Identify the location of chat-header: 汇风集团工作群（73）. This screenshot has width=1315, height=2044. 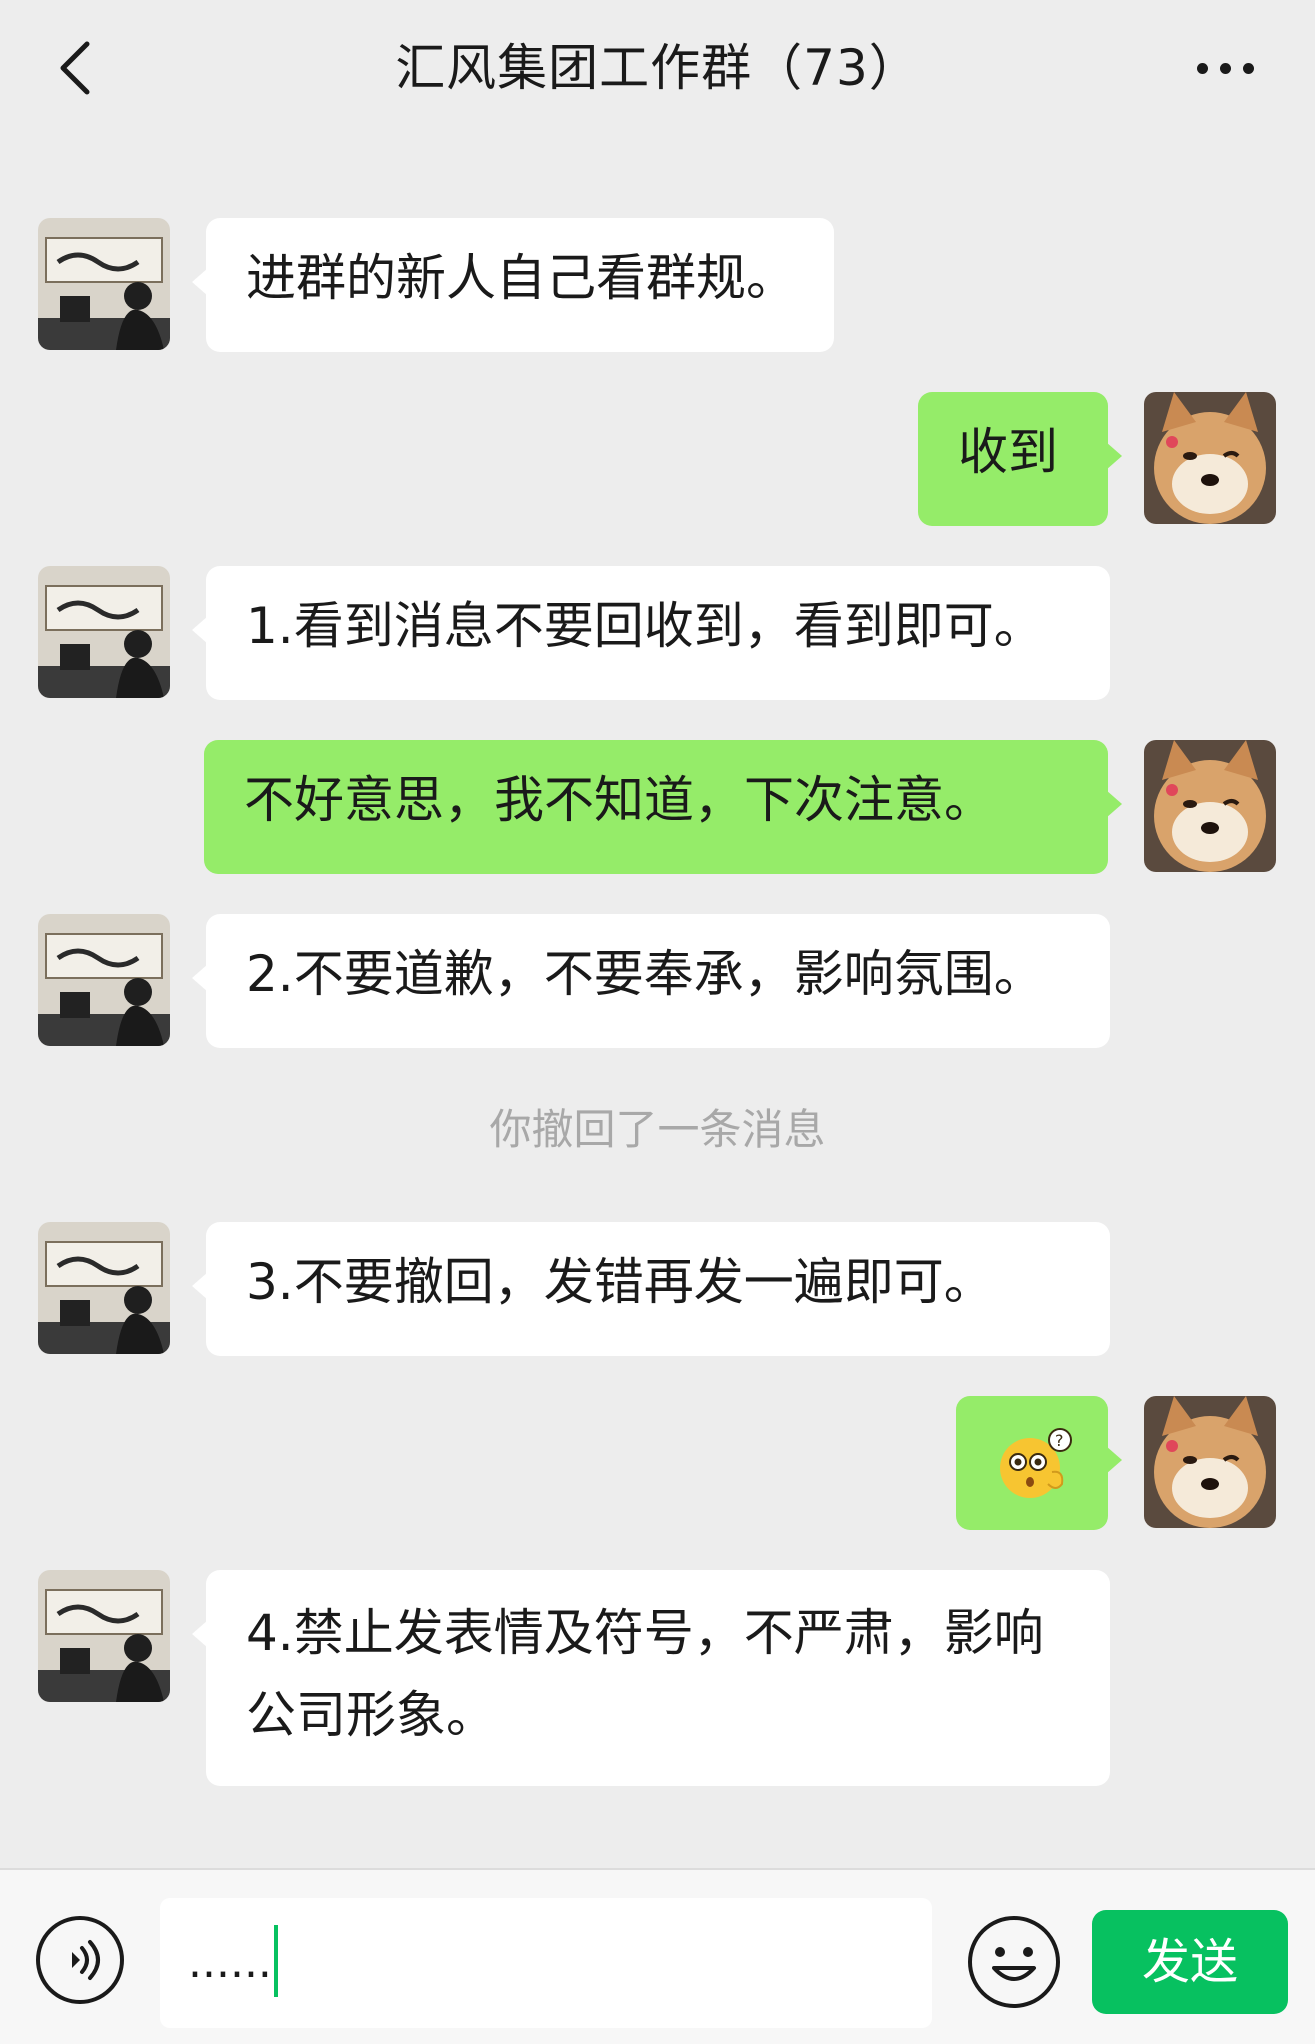
(657, 70).